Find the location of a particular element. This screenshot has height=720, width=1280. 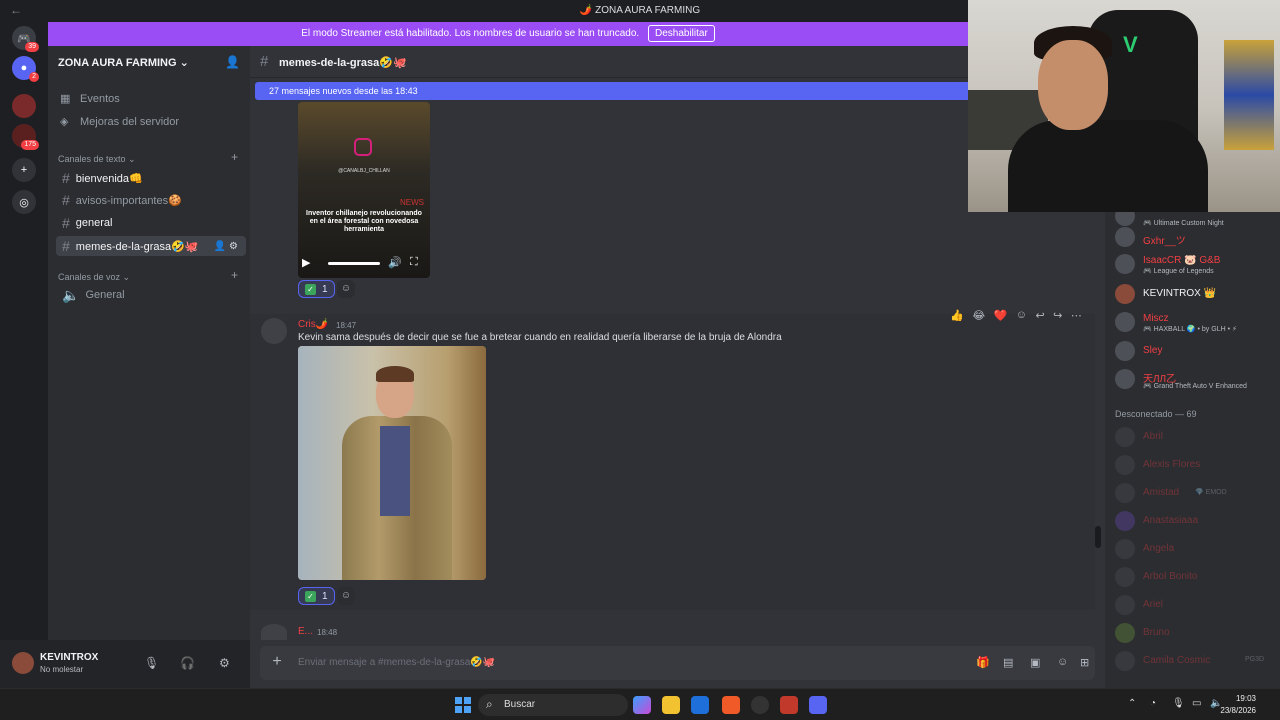

member-item: Angela is located at coordinates (1195, 549).